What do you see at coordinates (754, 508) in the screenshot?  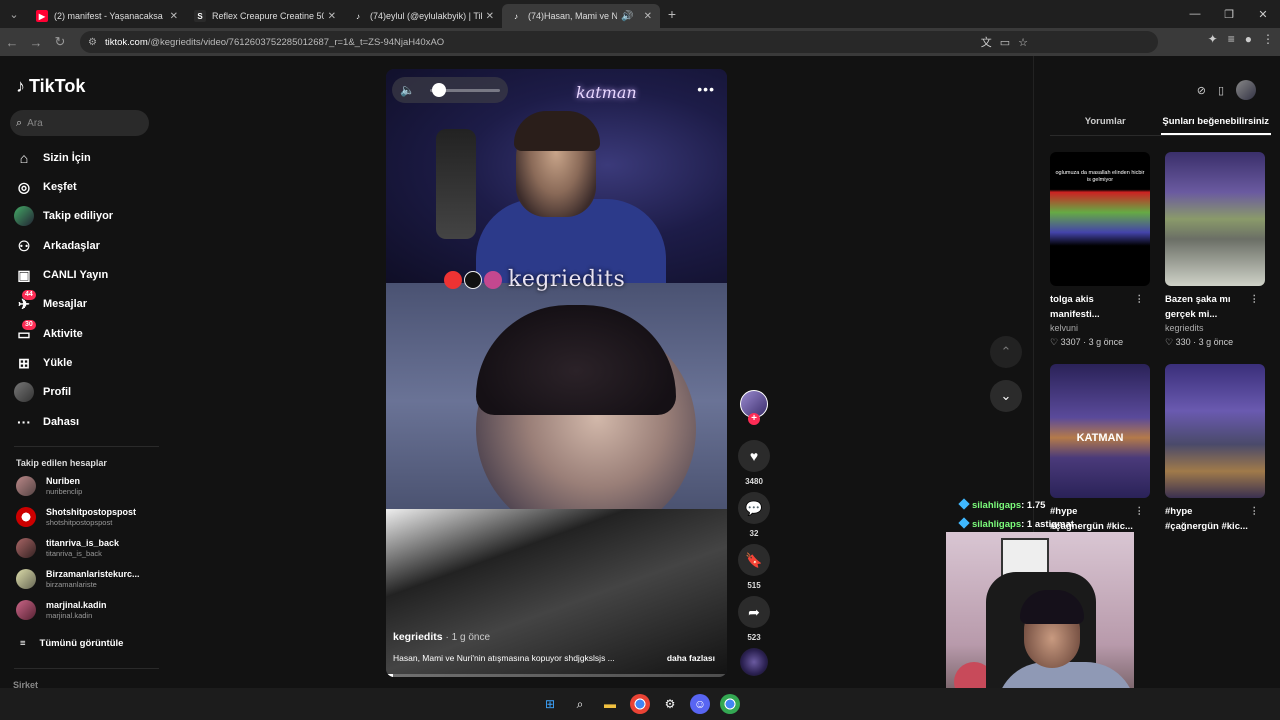 I see `comment-button: 💬` at bounding box center [754, 508].